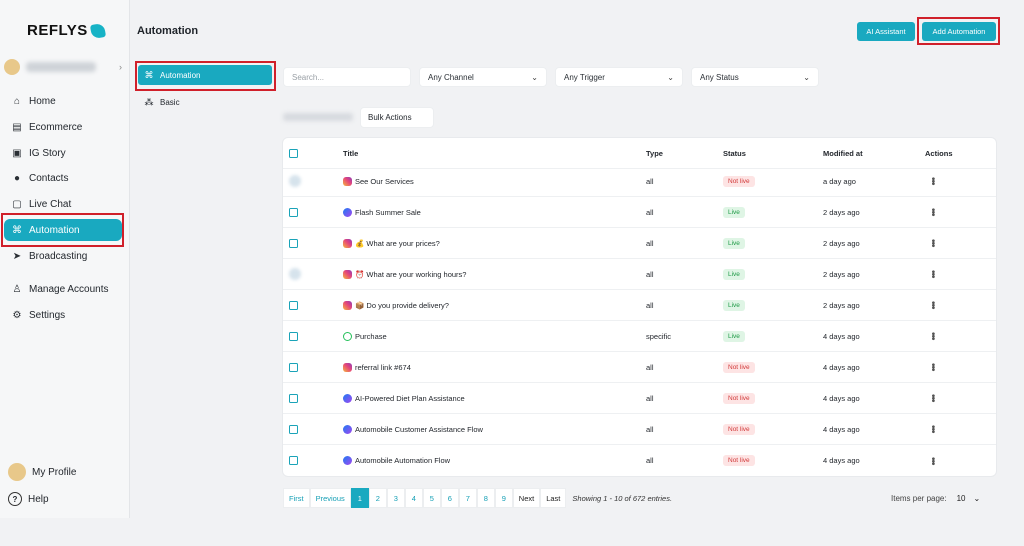  What do you see at coordinates (961, 498) in the screenshot?
I see `items-per-page-value: 10` at bounding box center [961, 498].